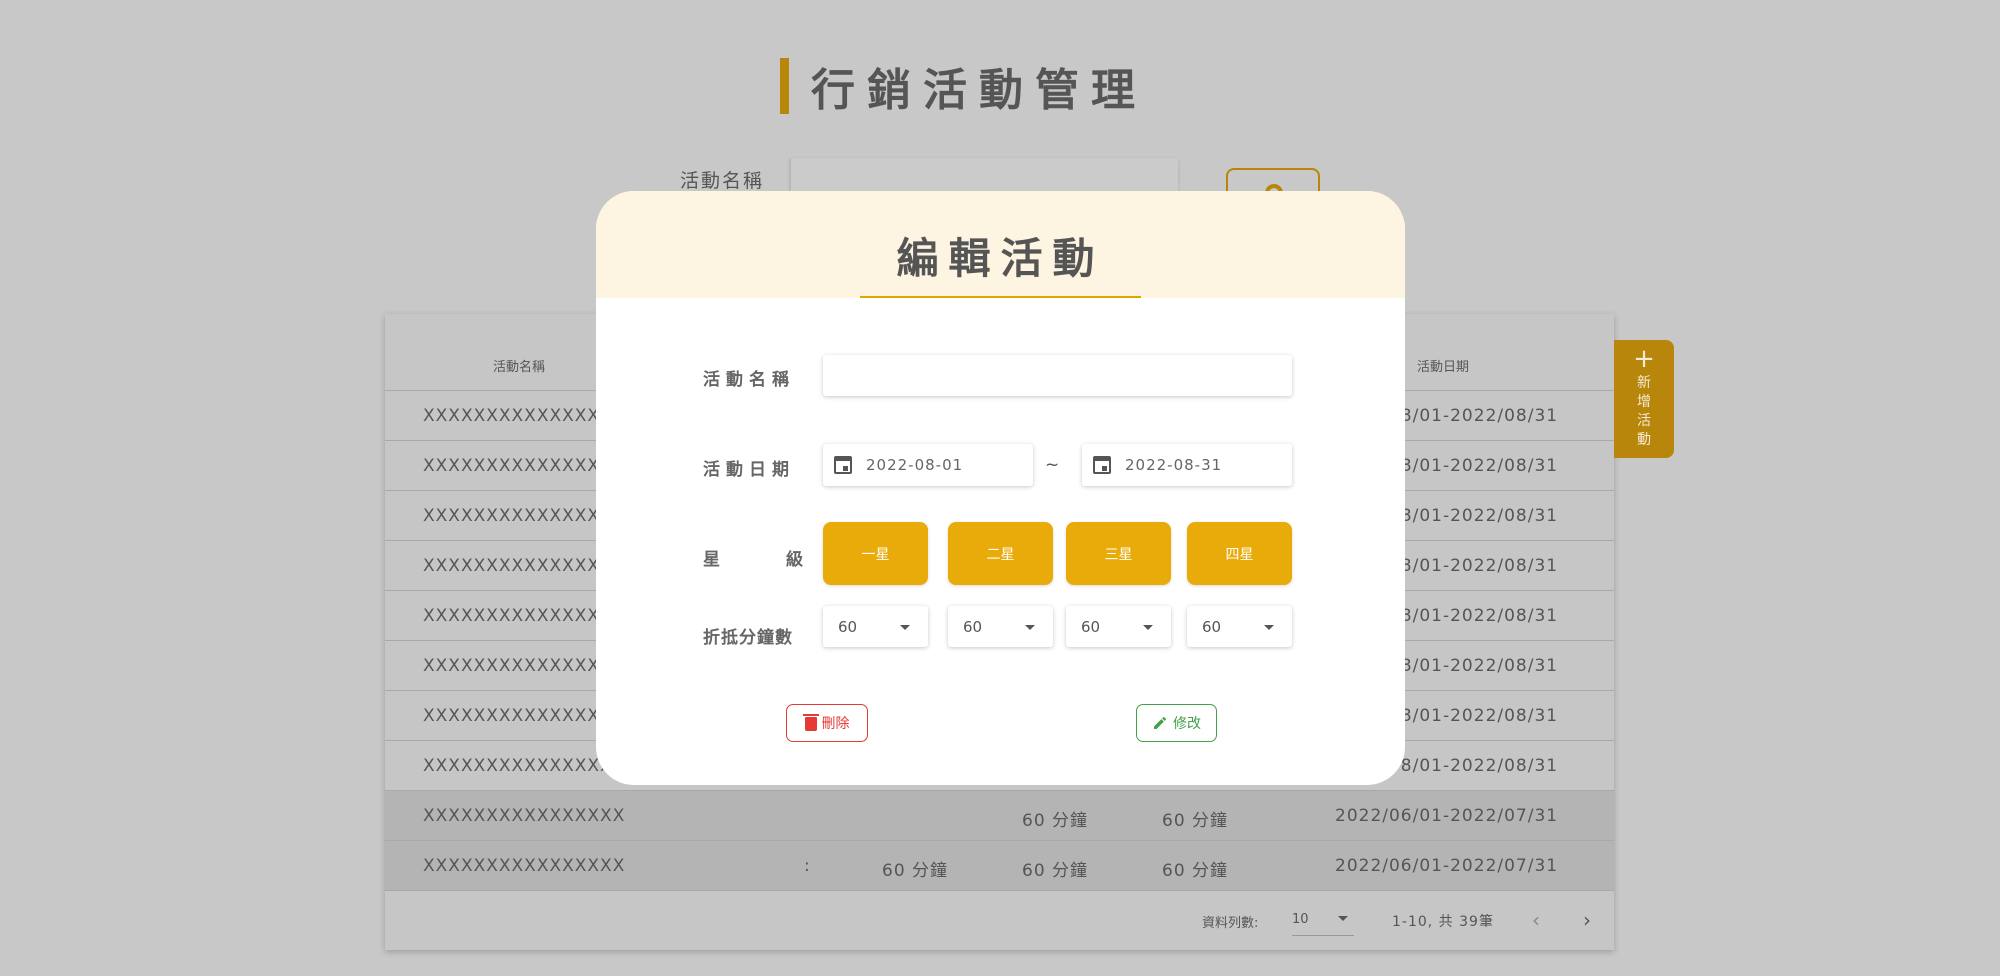 This screenshot has height=976, width=2000. I want to click on page-title-wrap: 行銷活動管理, so click(963, 87).